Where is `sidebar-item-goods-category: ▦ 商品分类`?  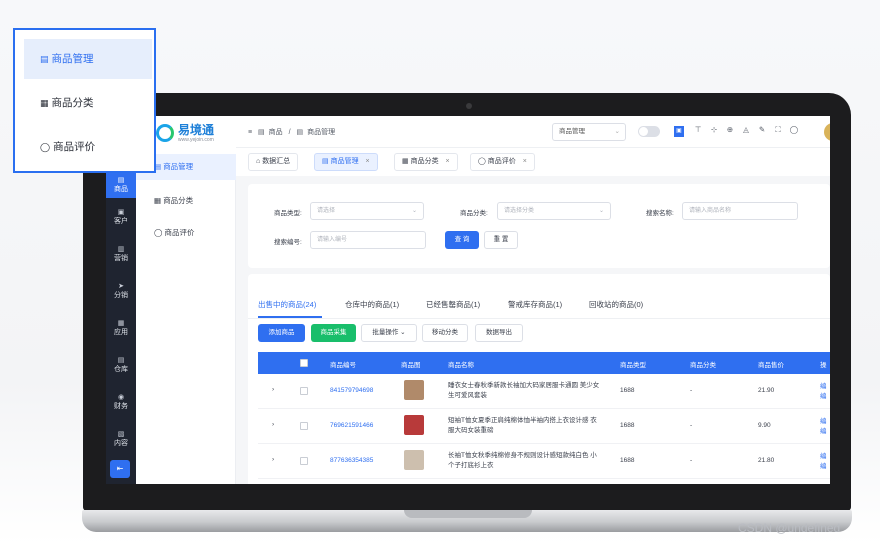
sidebar-item-goods-category: ▦ 商品分类 is located at coordinates (186, 201).